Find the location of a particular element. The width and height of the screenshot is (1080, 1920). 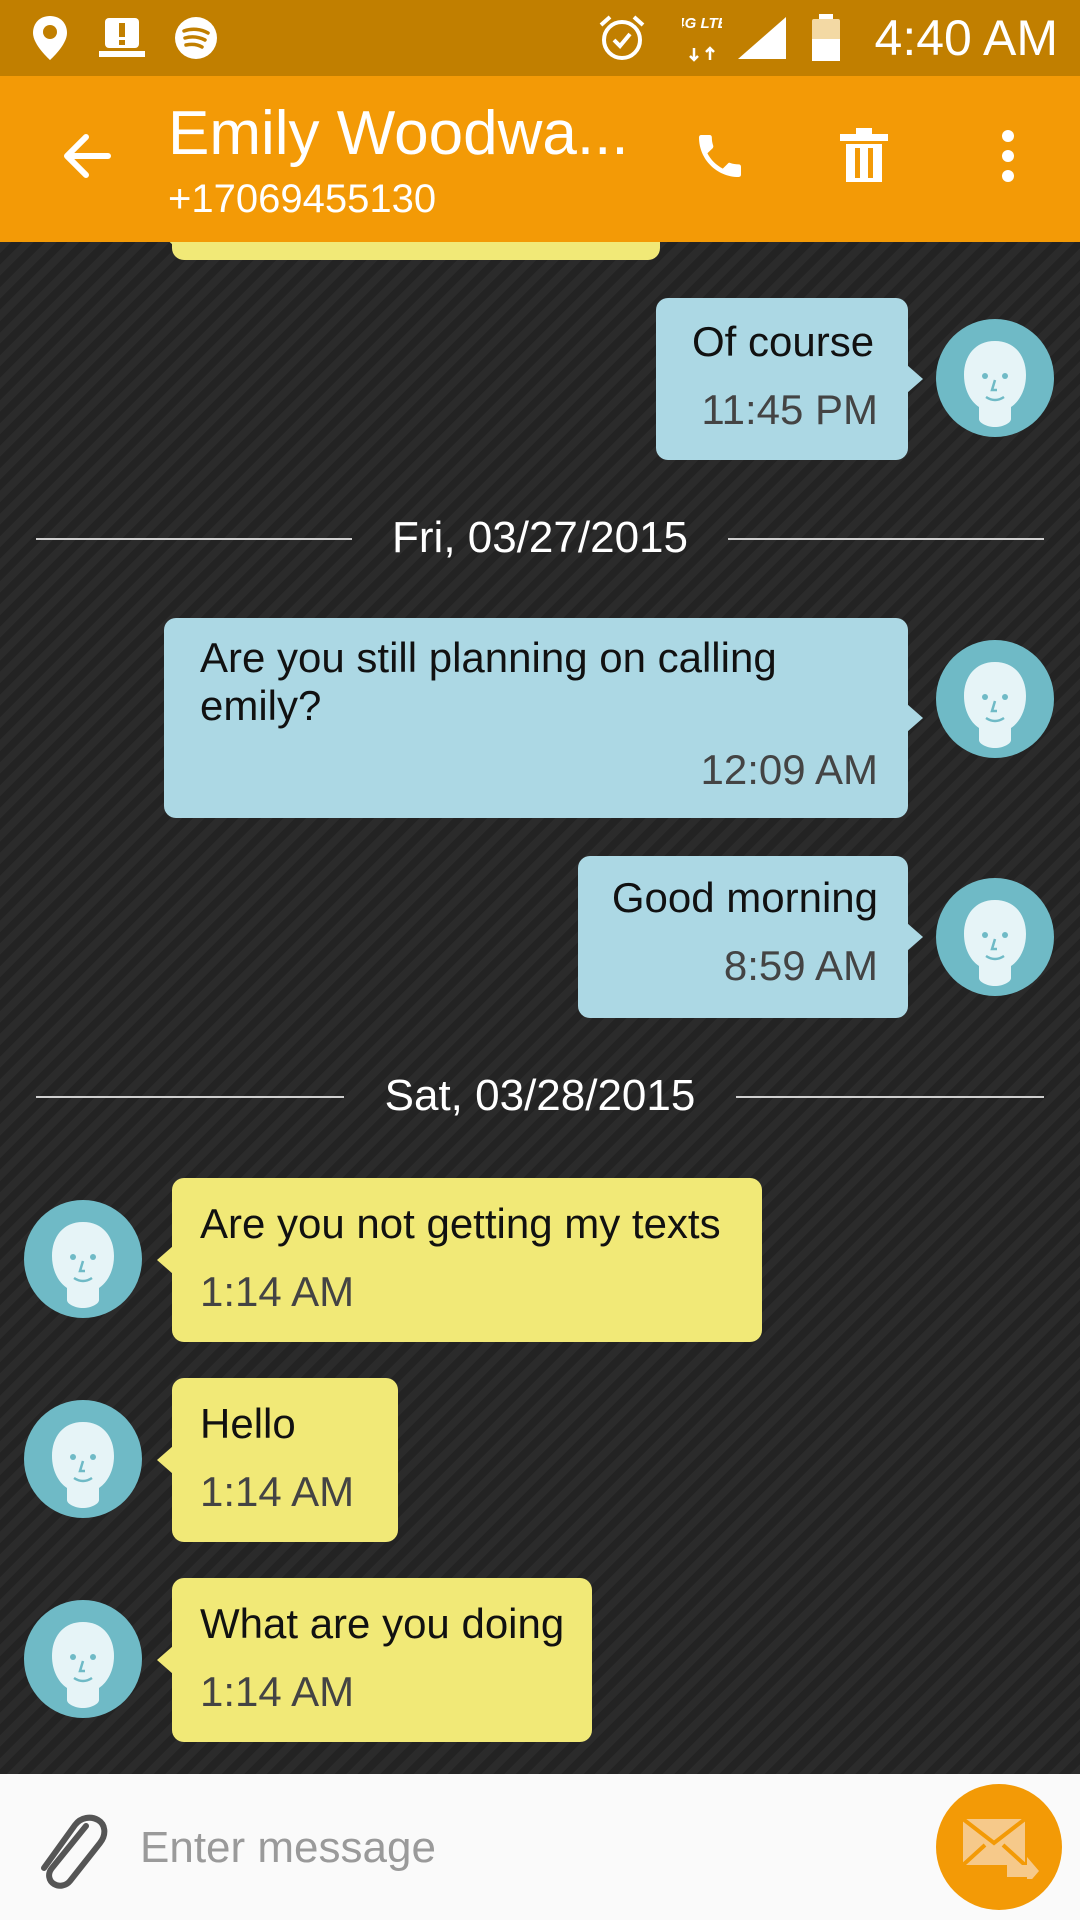

message-text: Good morning is located at coordinates (744, 897).